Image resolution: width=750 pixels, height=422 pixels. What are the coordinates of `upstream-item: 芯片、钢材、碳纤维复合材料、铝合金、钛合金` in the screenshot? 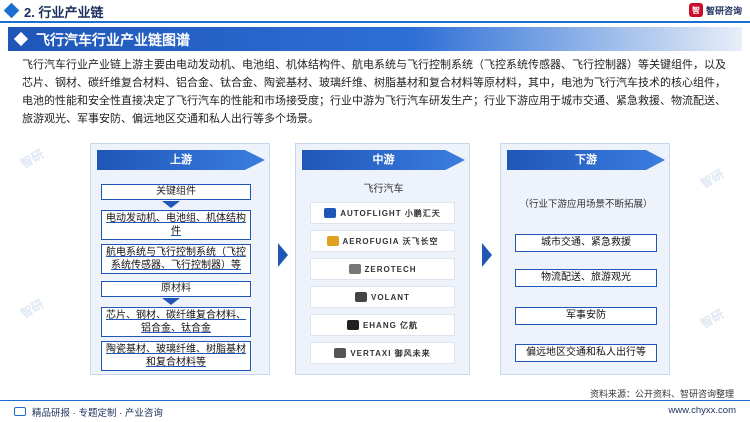 It's located at (176, 322).